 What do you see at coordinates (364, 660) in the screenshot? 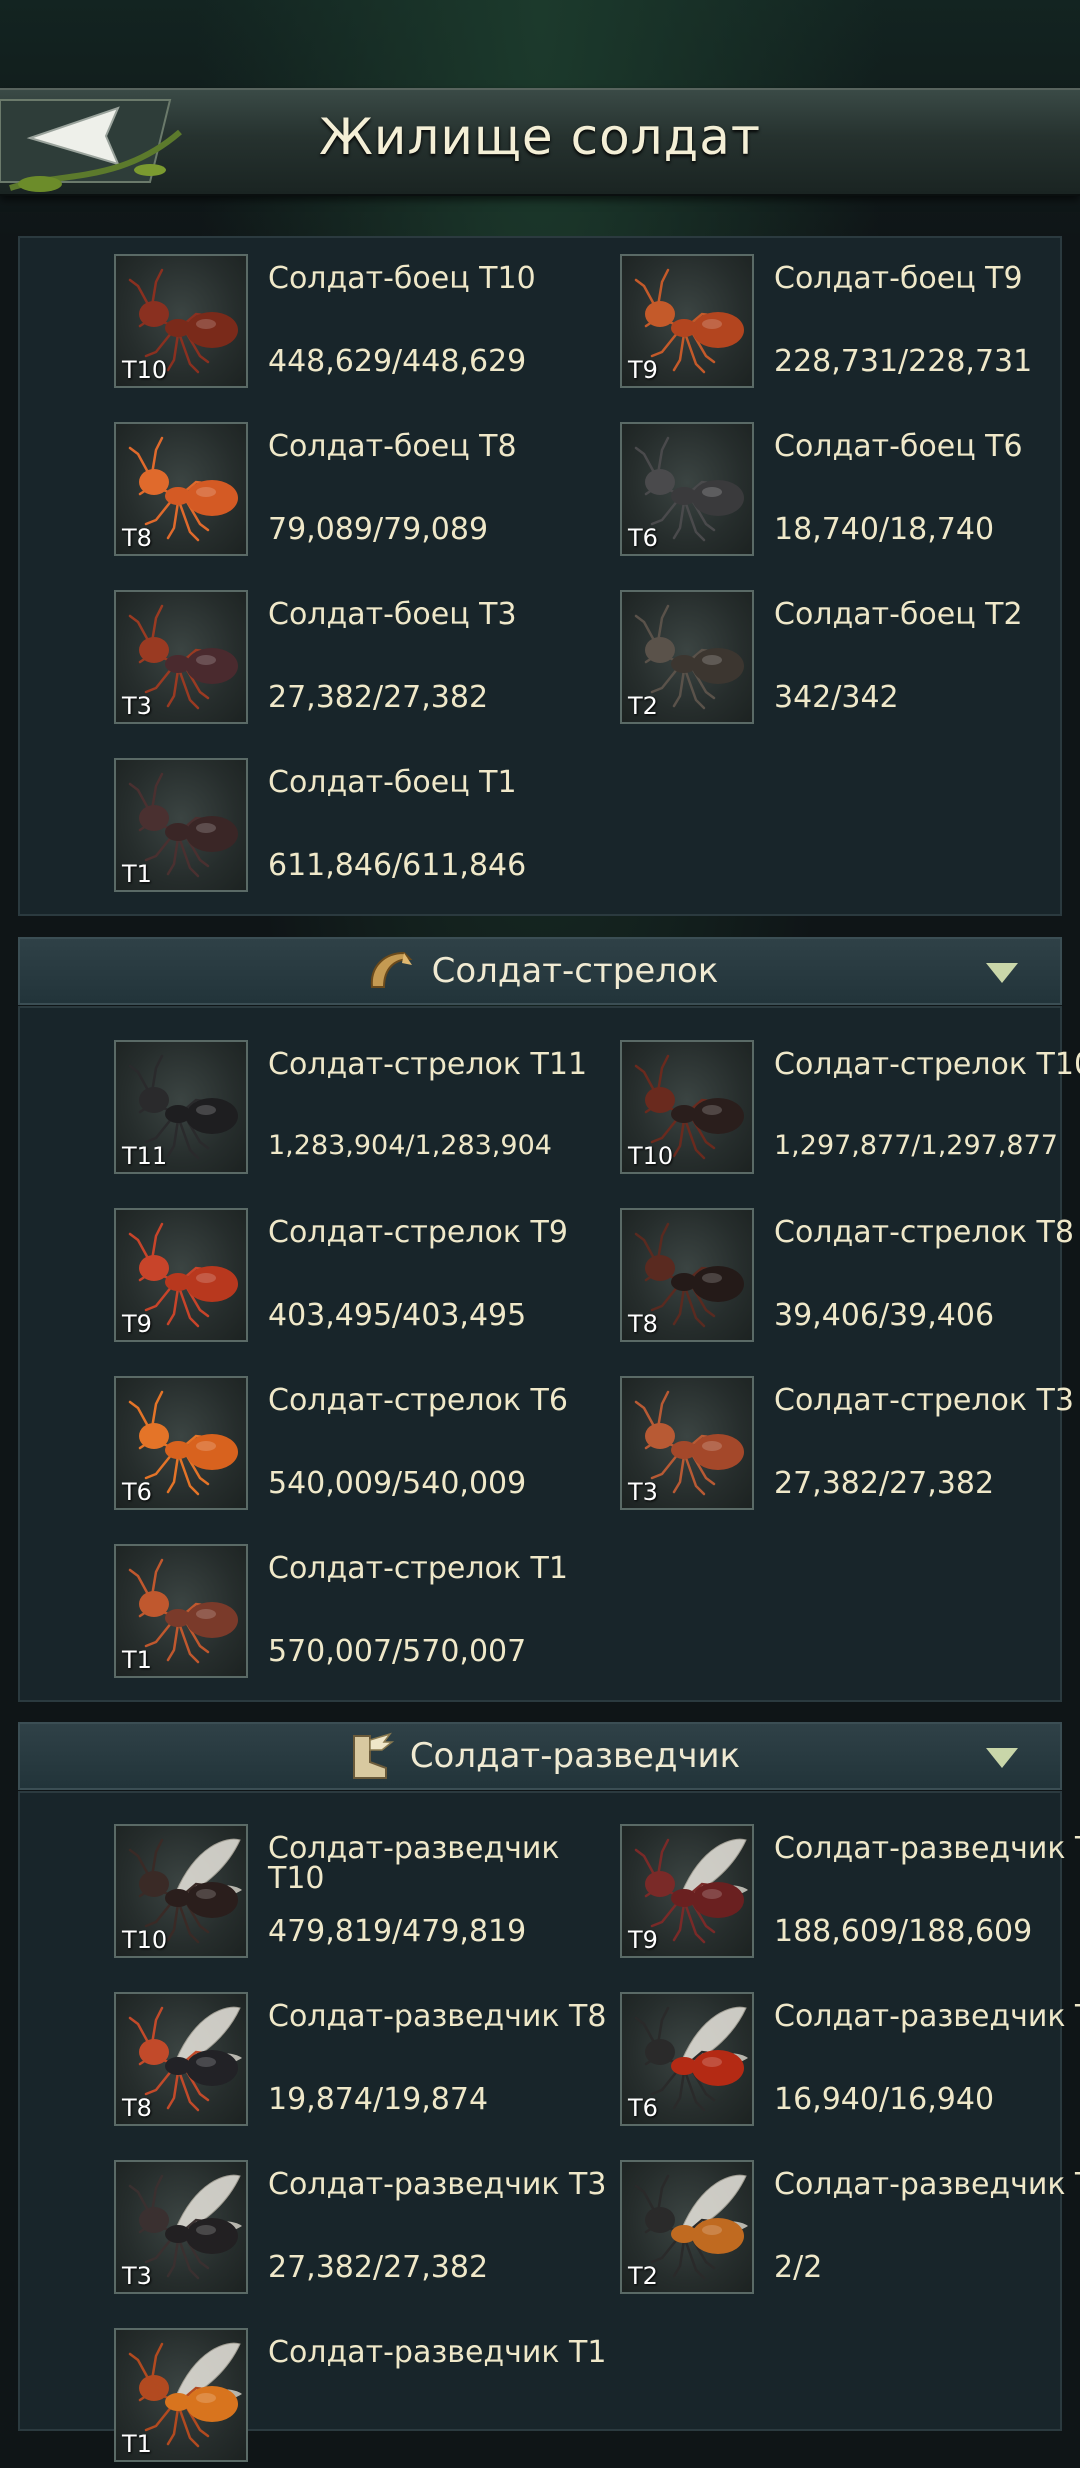
I see `unit-card: T3 Солдат-боец T3 27,382/27,382` at bounding box center [364, 660].